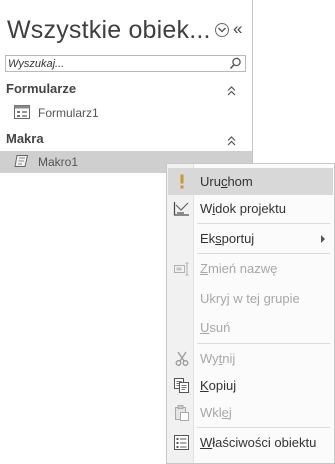 Image resolution: width=335 pixels, height=464 pixels. What do you see at coordinates (126, 90) in the screenshot?
I see `group-header-forms: Formularze` at bounding box center [126, 90].